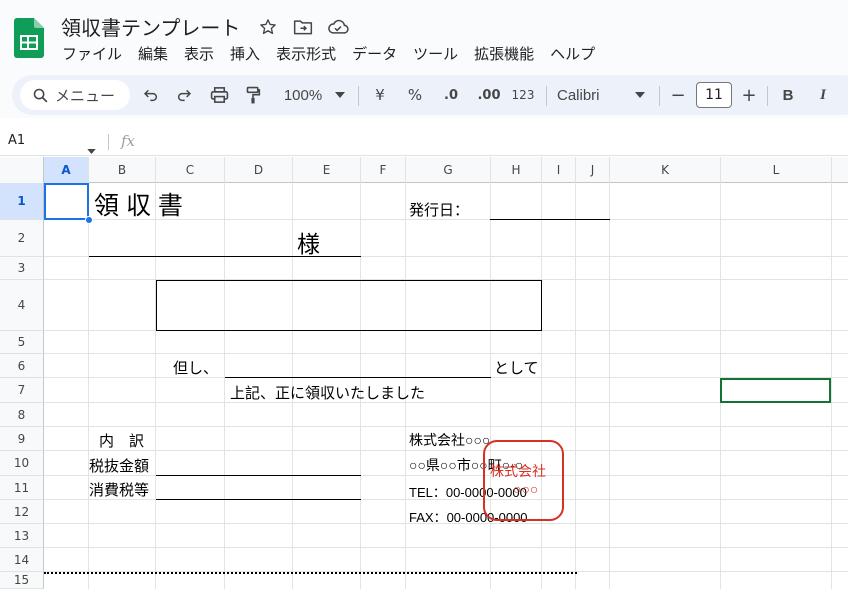  I want to click on menu-help: ヘルプ, so click(572, 54).